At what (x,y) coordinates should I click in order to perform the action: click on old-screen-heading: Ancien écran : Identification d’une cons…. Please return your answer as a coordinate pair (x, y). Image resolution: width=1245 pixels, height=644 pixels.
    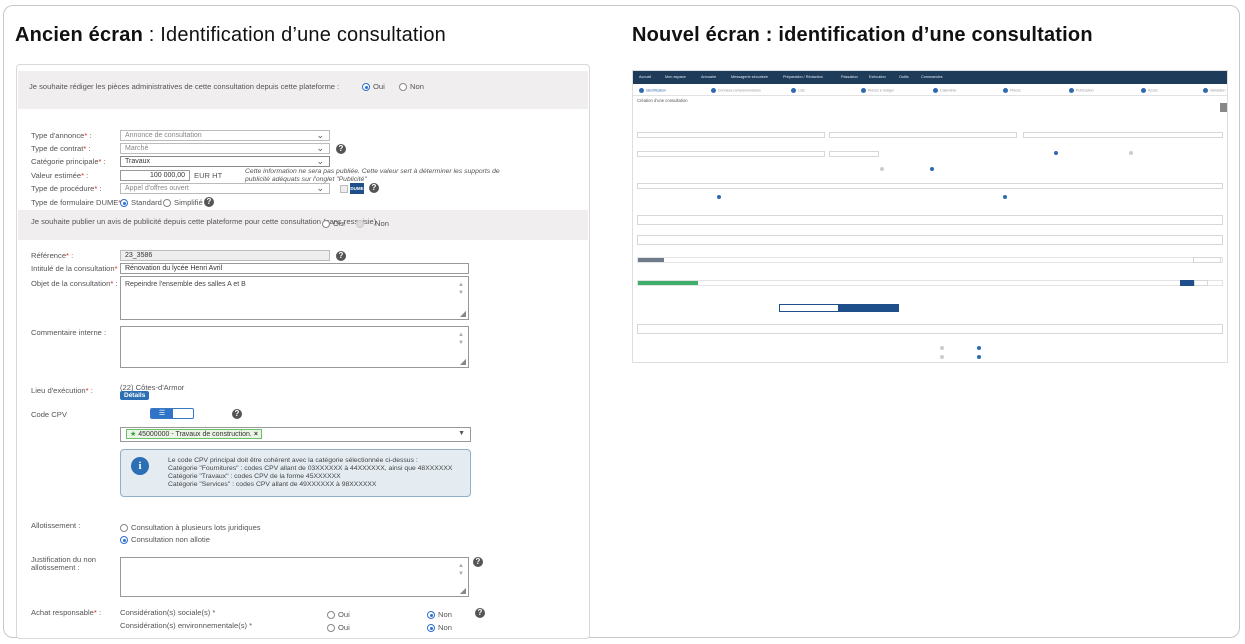
    Looking at the image, I should click on (230, 35).